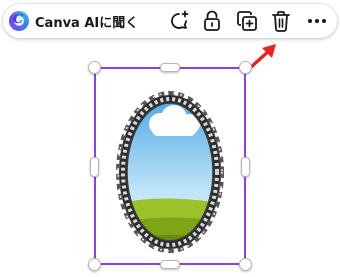  Describe the element at coordinates (245, 167) in the screenshot. I see `resize-handle-right` at that location.